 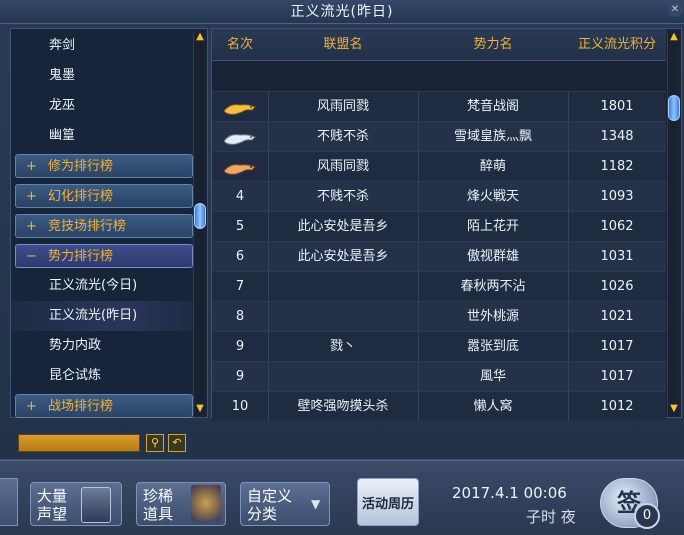 I want to click on header-rank: 名次, so click(x=239, y=44).